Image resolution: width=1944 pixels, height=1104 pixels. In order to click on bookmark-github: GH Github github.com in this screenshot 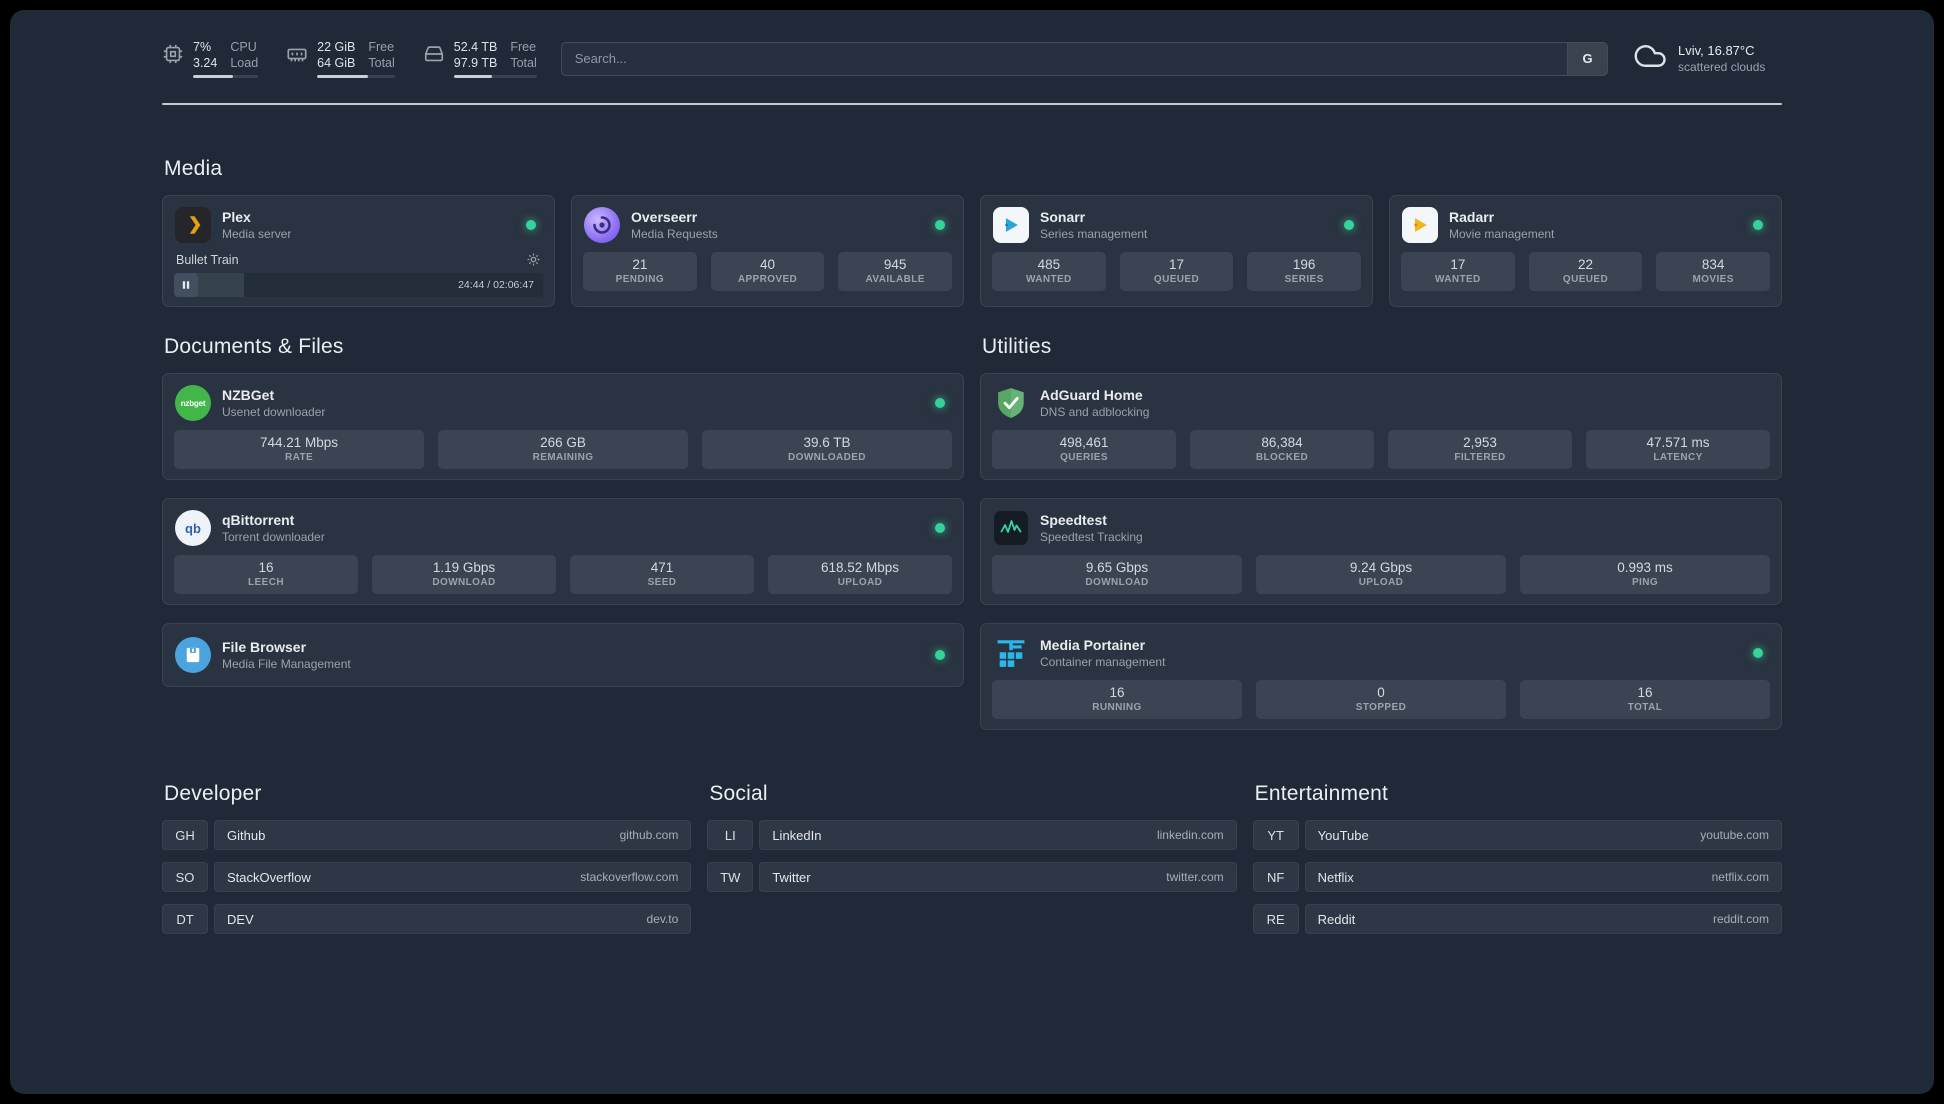, I will do `click(427, 835)`.